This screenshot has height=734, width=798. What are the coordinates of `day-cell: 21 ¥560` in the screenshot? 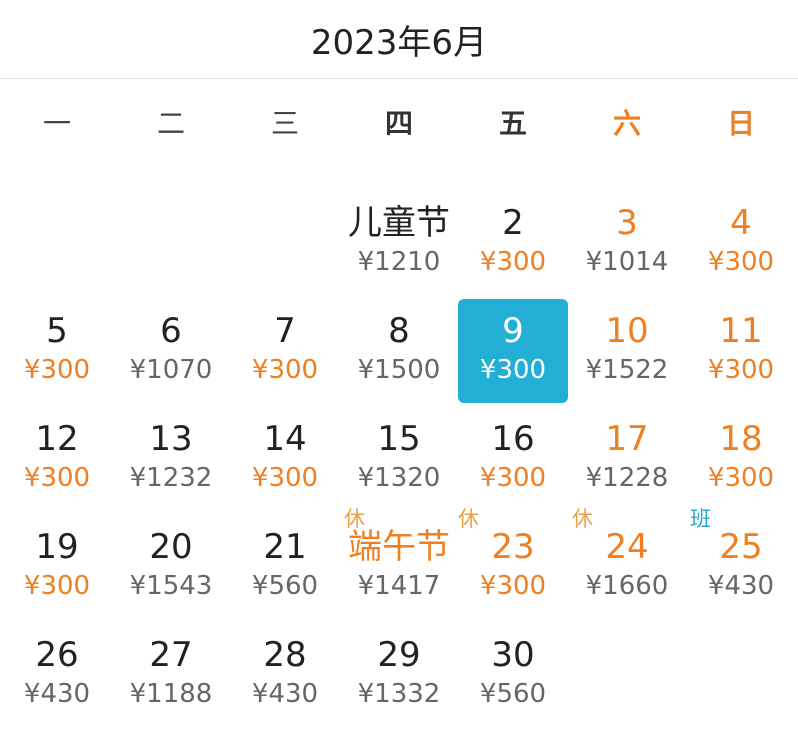 It's located at (285, 567).